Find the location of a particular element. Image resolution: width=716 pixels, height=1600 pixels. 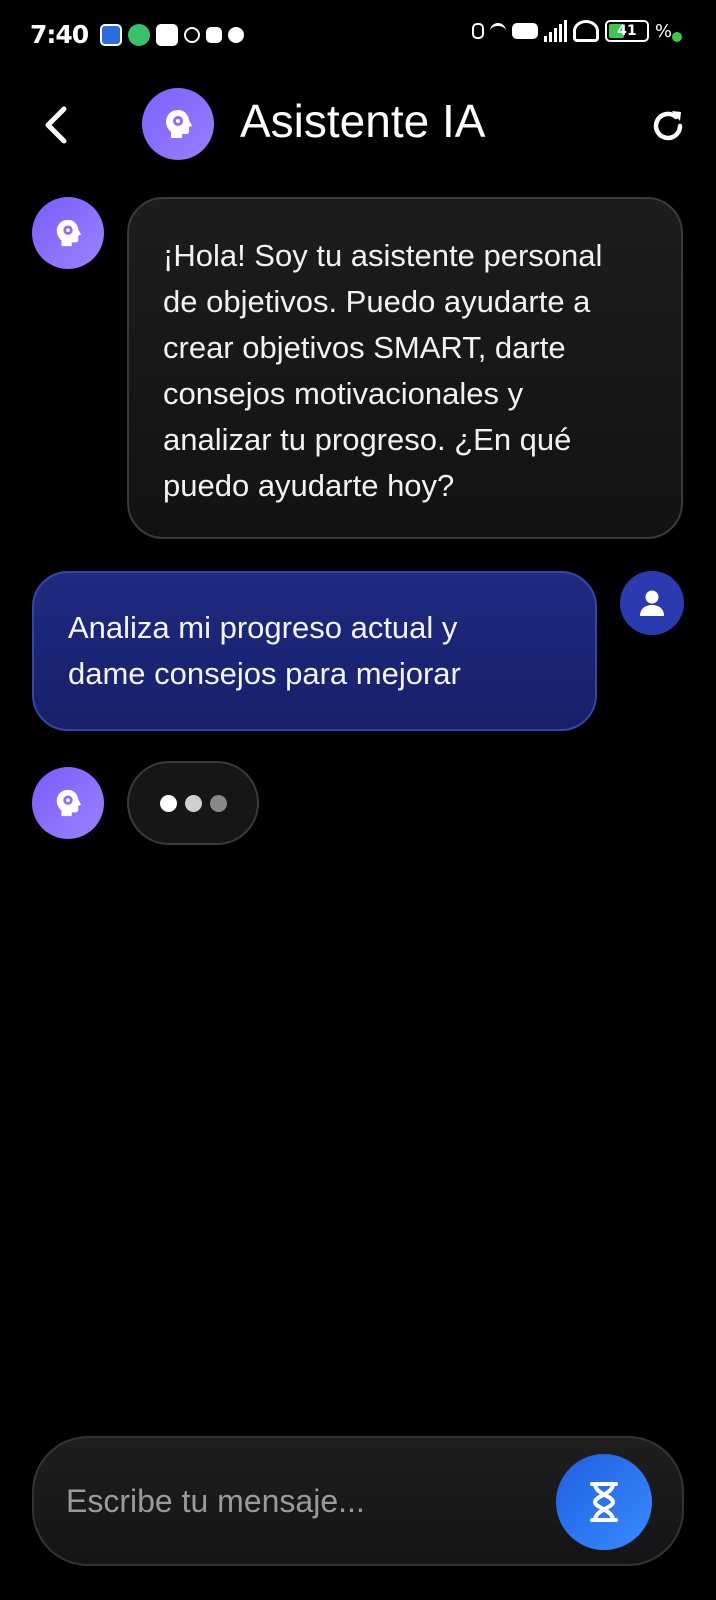

user-avatar is located at coordinates (652, 603).